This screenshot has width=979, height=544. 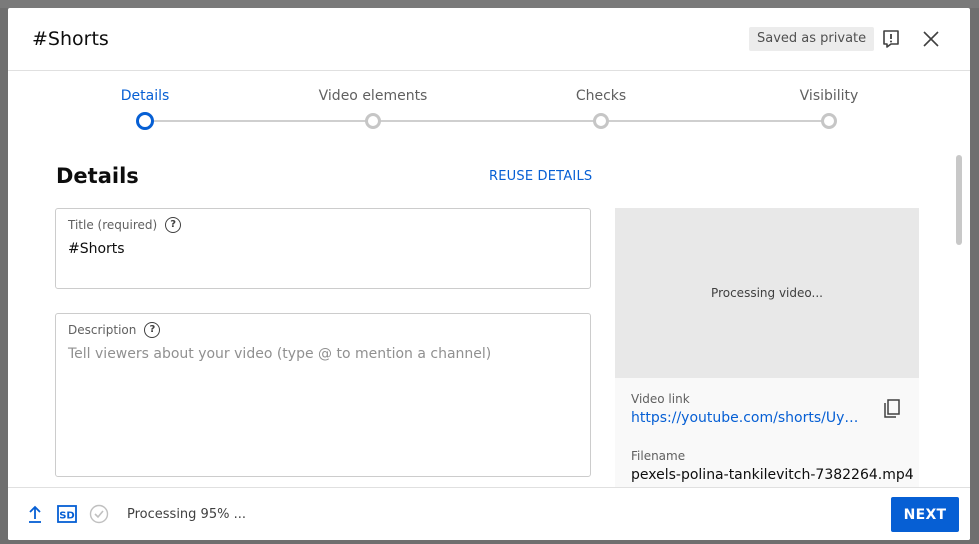 What do you see at coordinates (660, 399) in the screenshot?
I see `video-link-label: Video link` at bounding box center [660, 399].